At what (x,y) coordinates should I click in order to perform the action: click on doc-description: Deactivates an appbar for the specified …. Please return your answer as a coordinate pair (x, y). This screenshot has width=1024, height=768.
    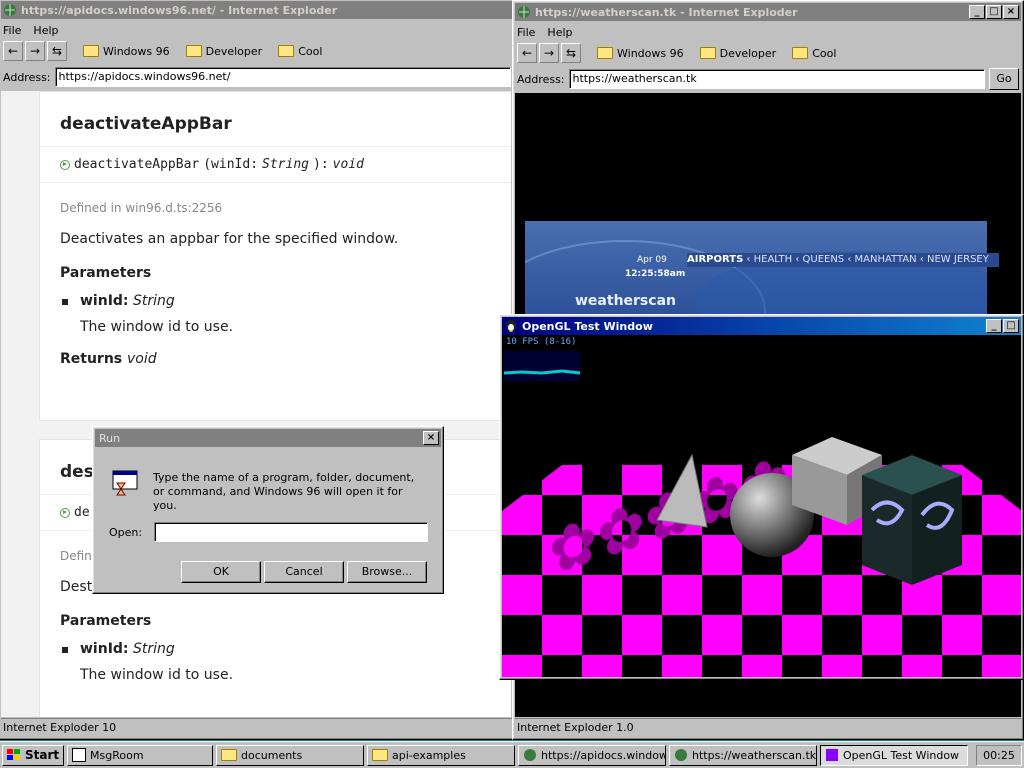
    Looking at the image, I should click on (229, 239).